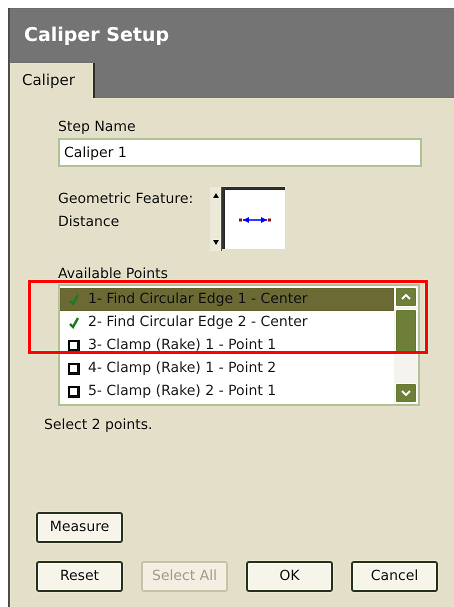  Describe the element at coordinates (394, 576) in the screenshot. I see `dialog-button: Cancel` at that location.